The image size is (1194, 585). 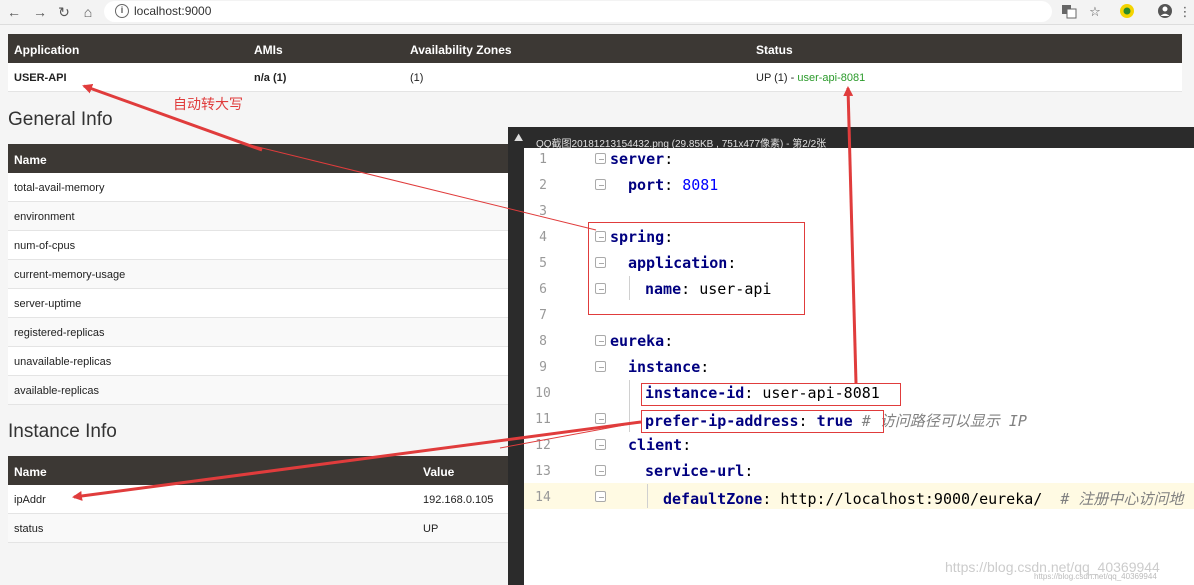 What do you see at coordinates (1095, 12) in the screenshot?
I see `star-icon: ☆` at bounding box center [1095, 12].